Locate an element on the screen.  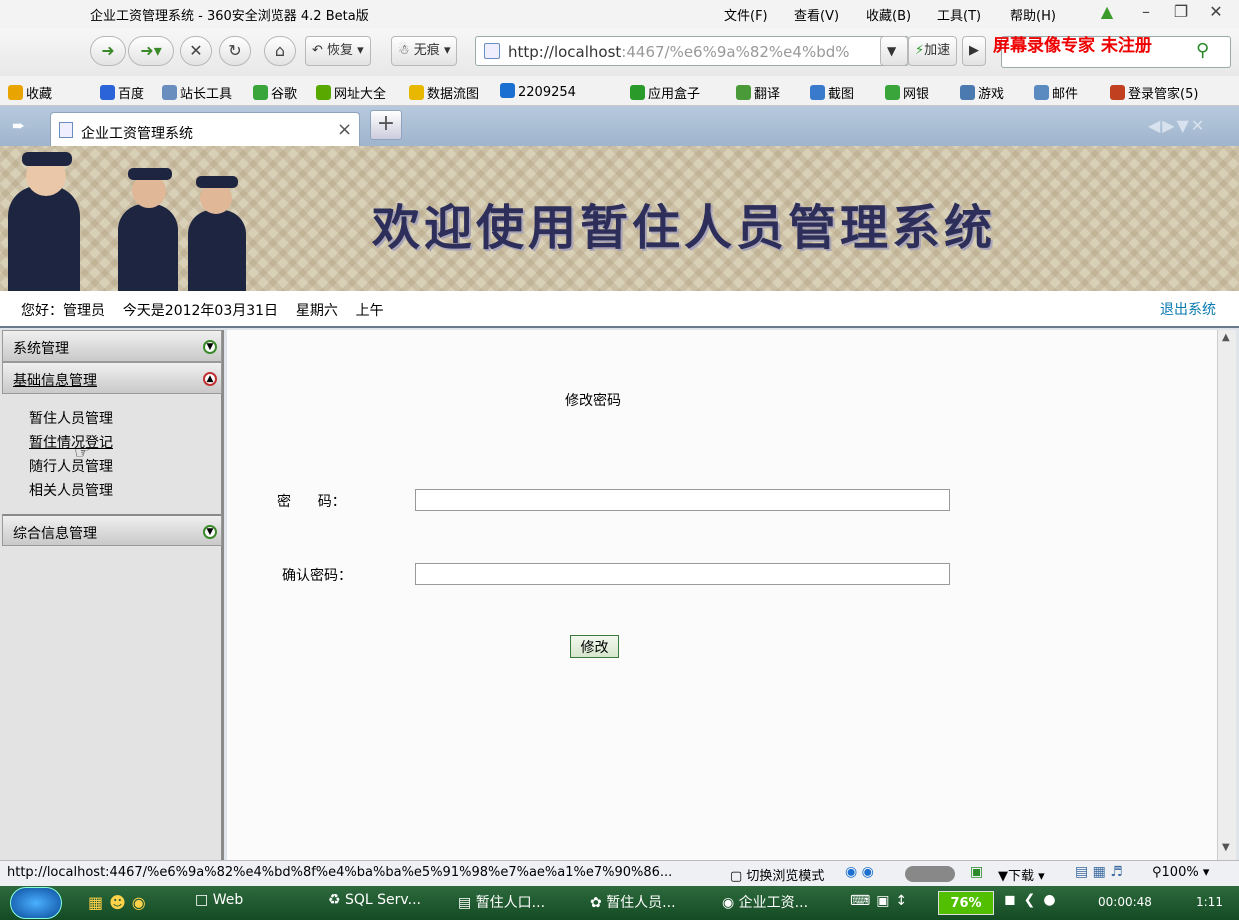
close-window-icon: ✕ is located at coordinates (1216, 12).